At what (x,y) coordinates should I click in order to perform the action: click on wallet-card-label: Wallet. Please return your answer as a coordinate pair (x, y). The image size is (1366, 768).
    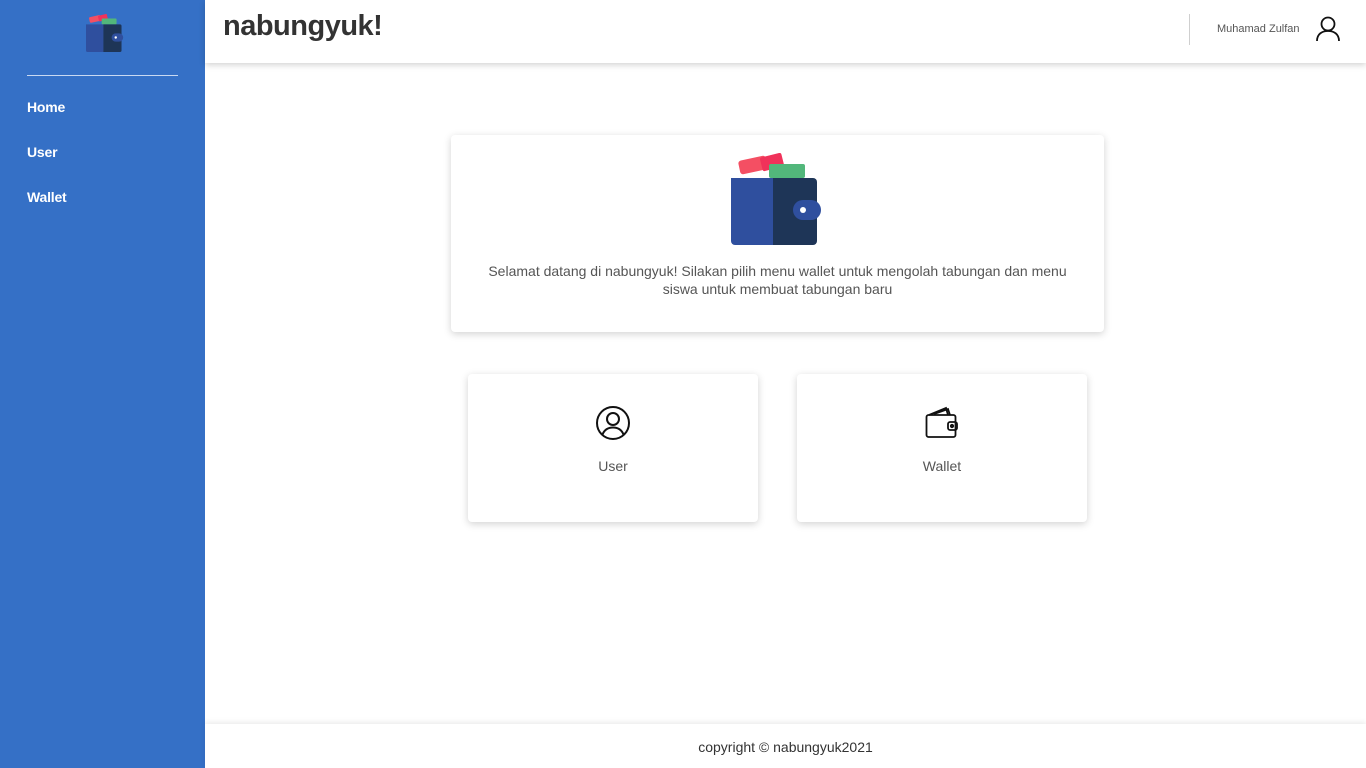
    Looking at the image, I should click on (942, 466).